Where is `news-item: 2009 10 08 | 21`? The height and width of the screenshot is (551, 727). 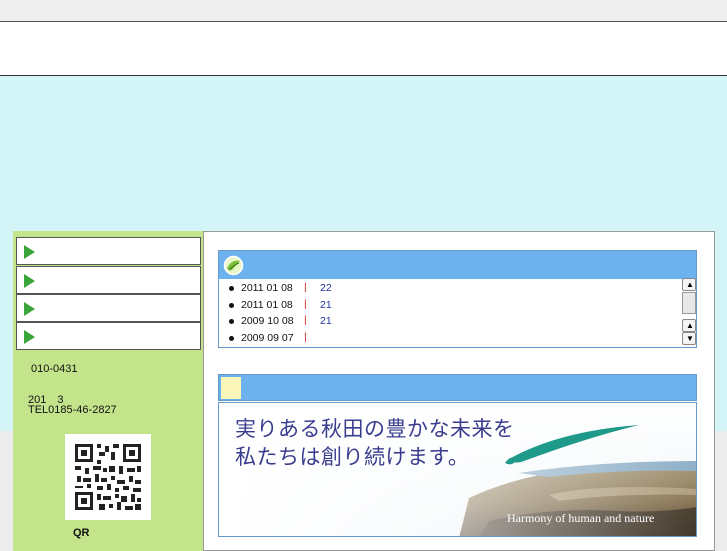
news-item: 2009 10 08 | 21 is located at coordinates (450, 321).